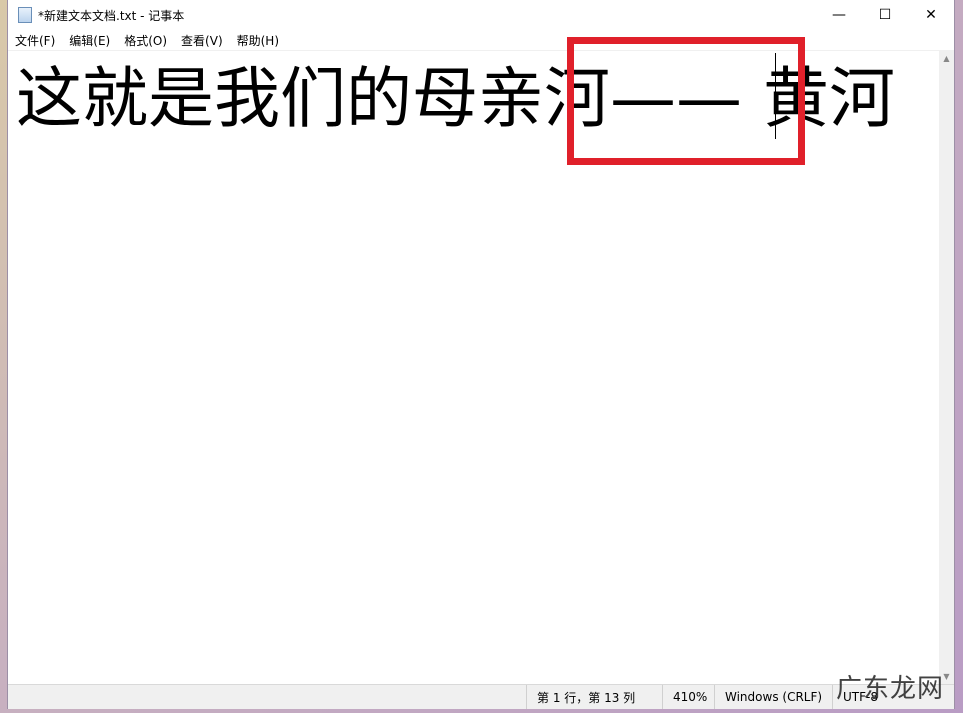 The height and width of the screenshot is (713, 963). I want to click on maximize-button: ☐, so click(885, 15).